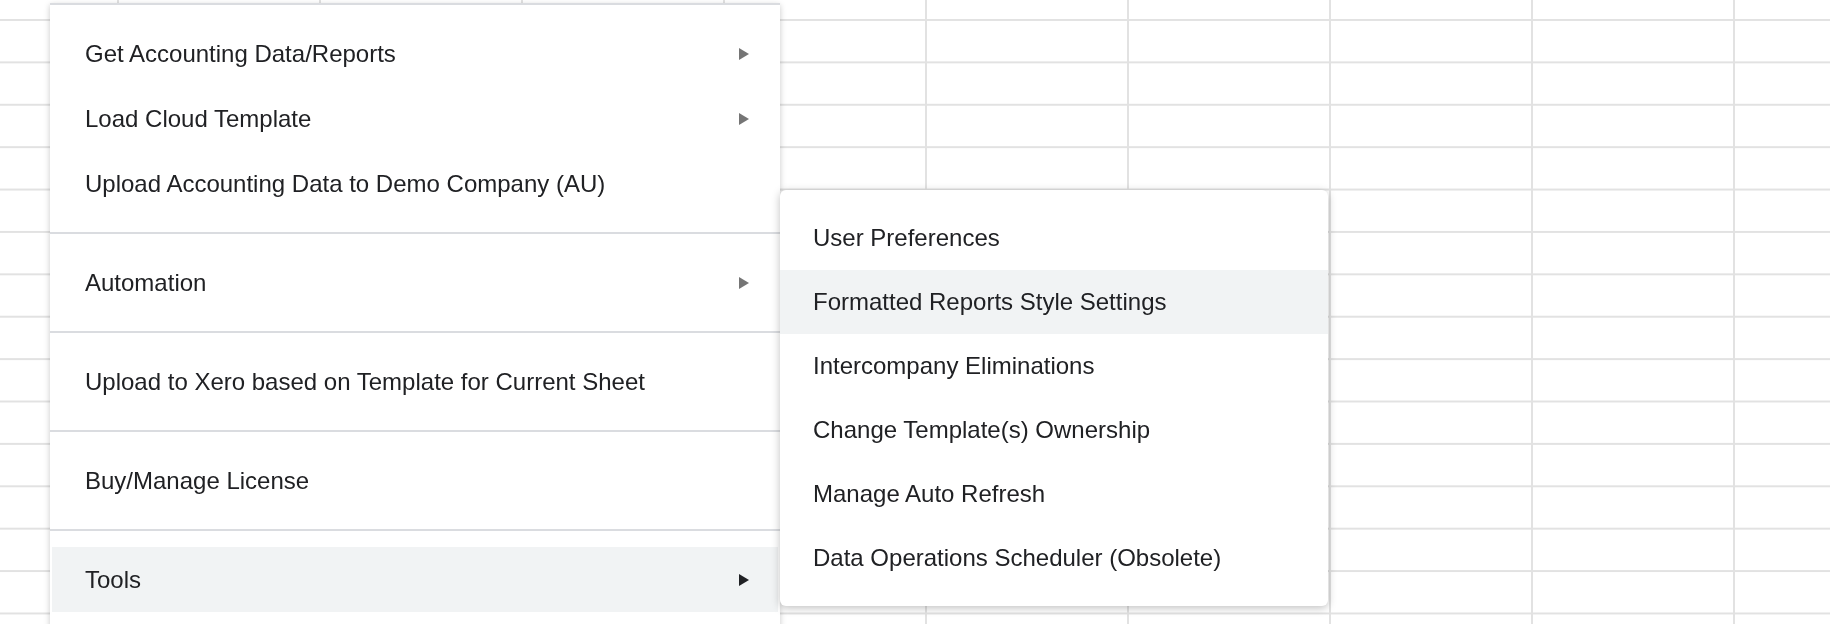 This screenshot has width=1830, height=624. Describe the element at coordinates (415, 183) in the screenshot. I see `menu-item: Upload Accounting Data to Demo Company (AU)` at that location.